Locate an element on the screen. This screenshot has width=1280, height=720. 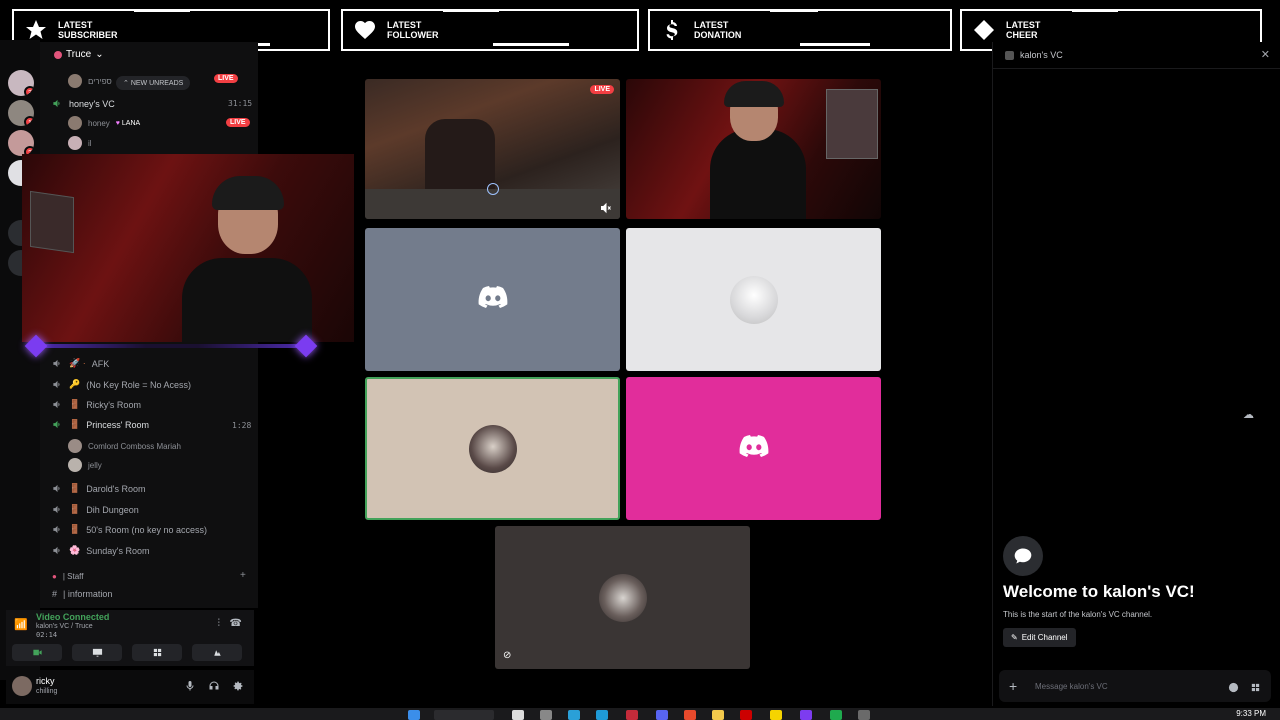
dollar-icon is located at coordinates (672, 30).